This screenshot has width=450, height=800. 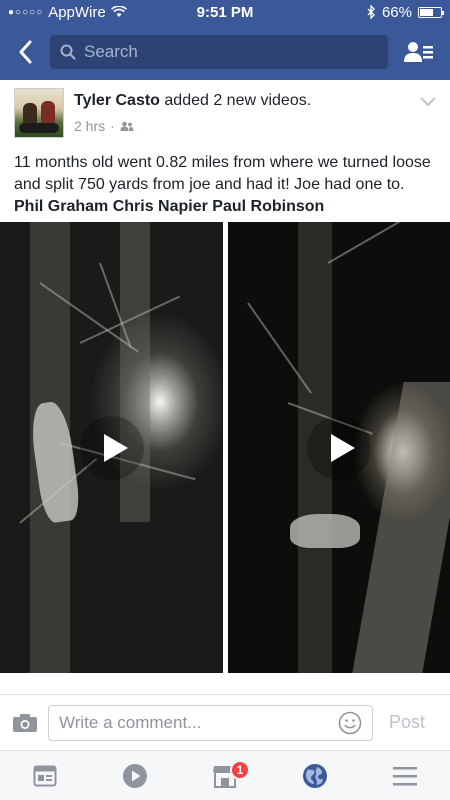 What do you see at coordinates (407, 722) in the screenshot?
I see `post-comment-button: Post` at bounding box center [407, 722].